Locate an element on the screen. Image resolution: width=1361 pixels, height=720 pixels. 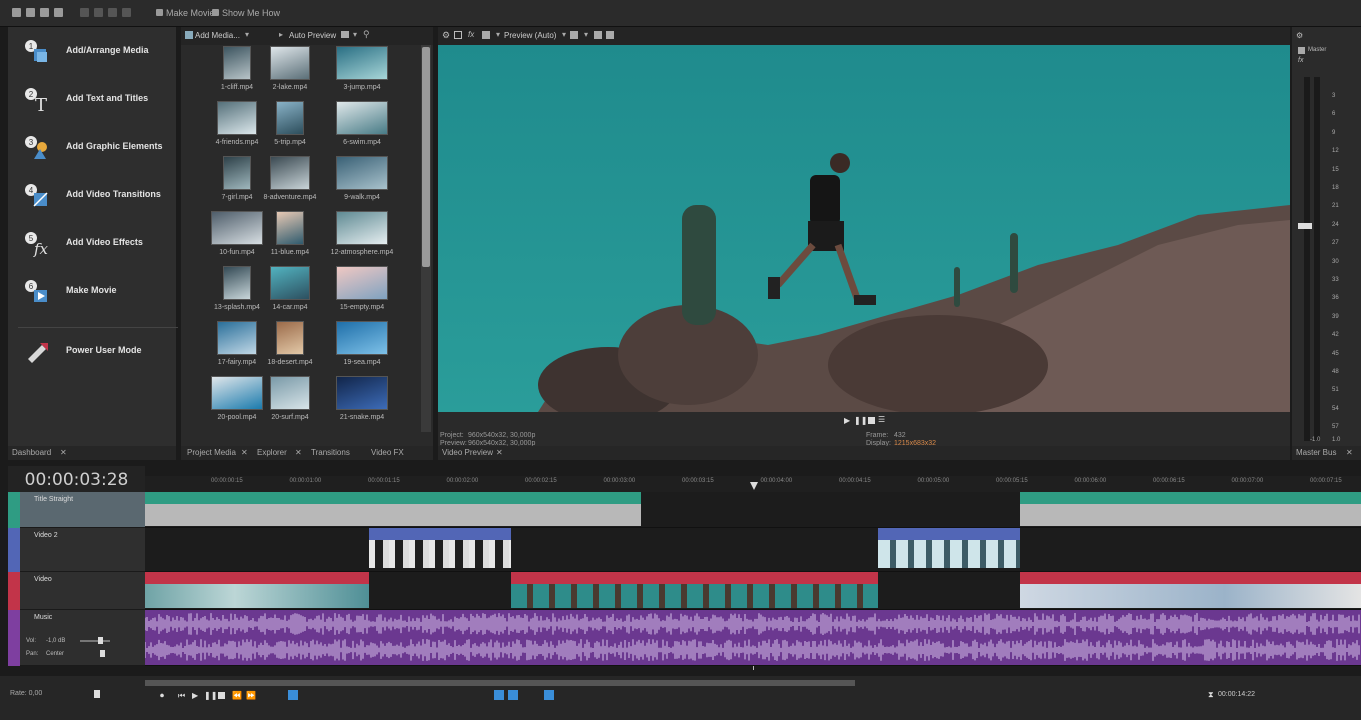
tab-transitions: Transitions is located at coordinates (330, 452).